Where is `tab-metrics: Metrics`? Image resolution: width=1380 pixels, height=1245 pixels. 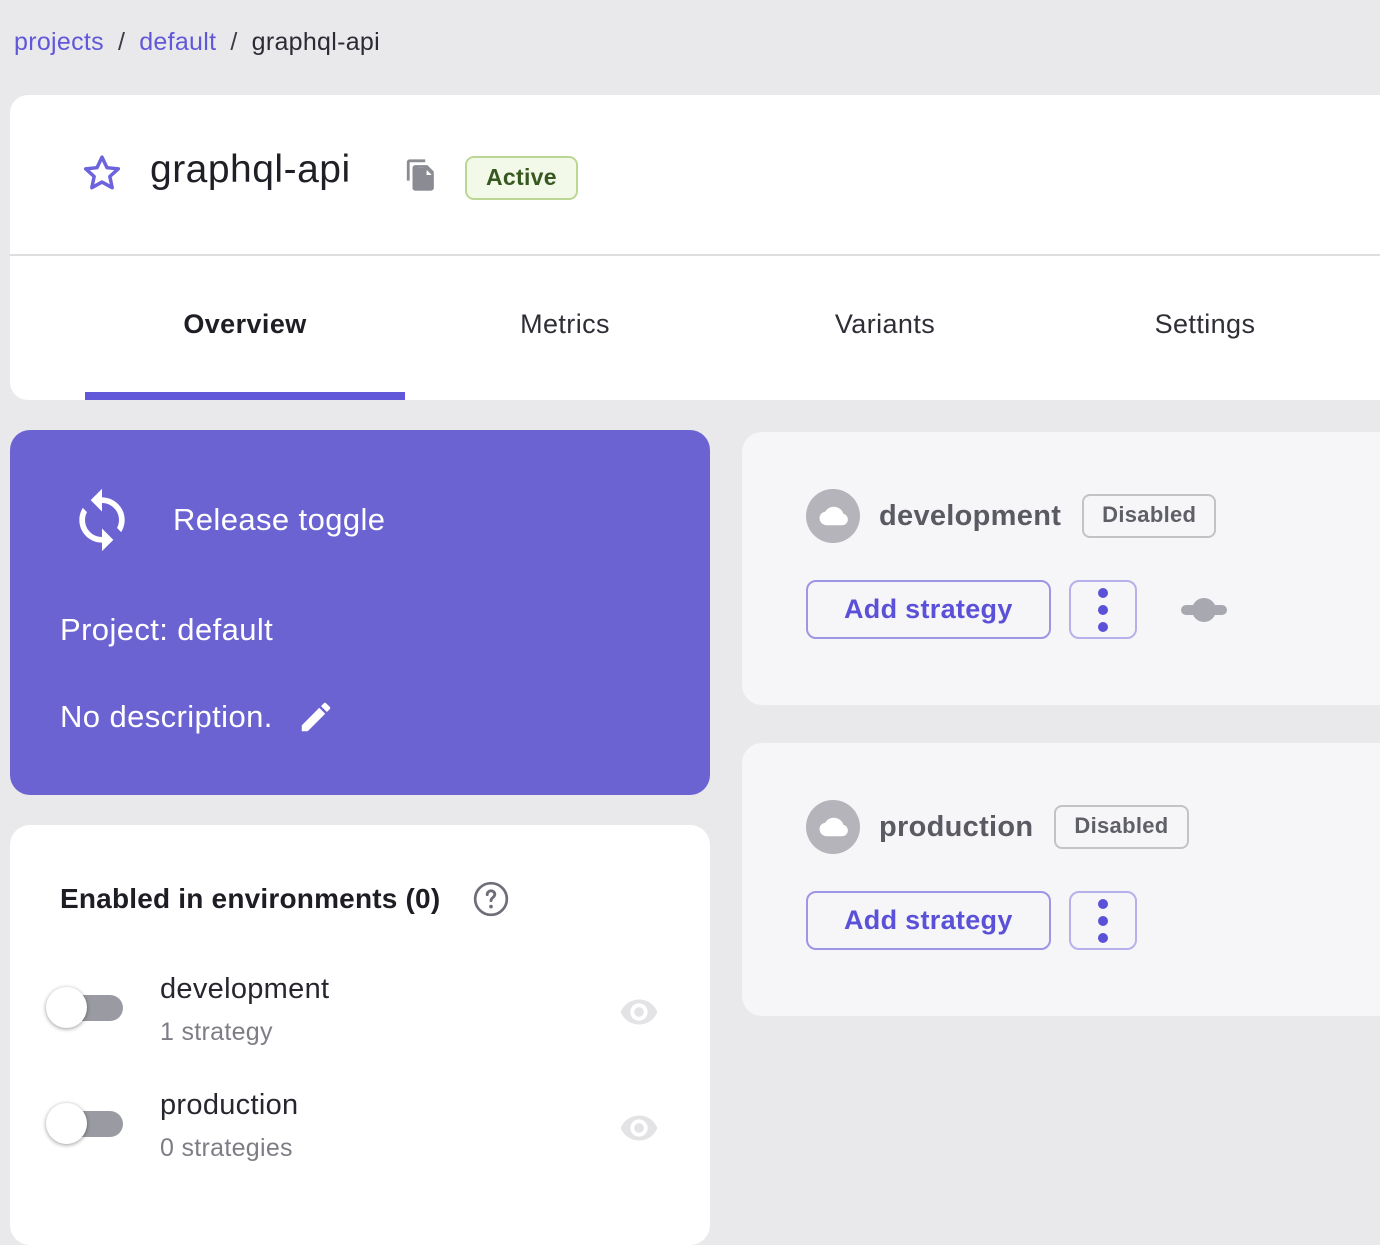 tab-metrics: Metrics is located at coordinates (565, 324).